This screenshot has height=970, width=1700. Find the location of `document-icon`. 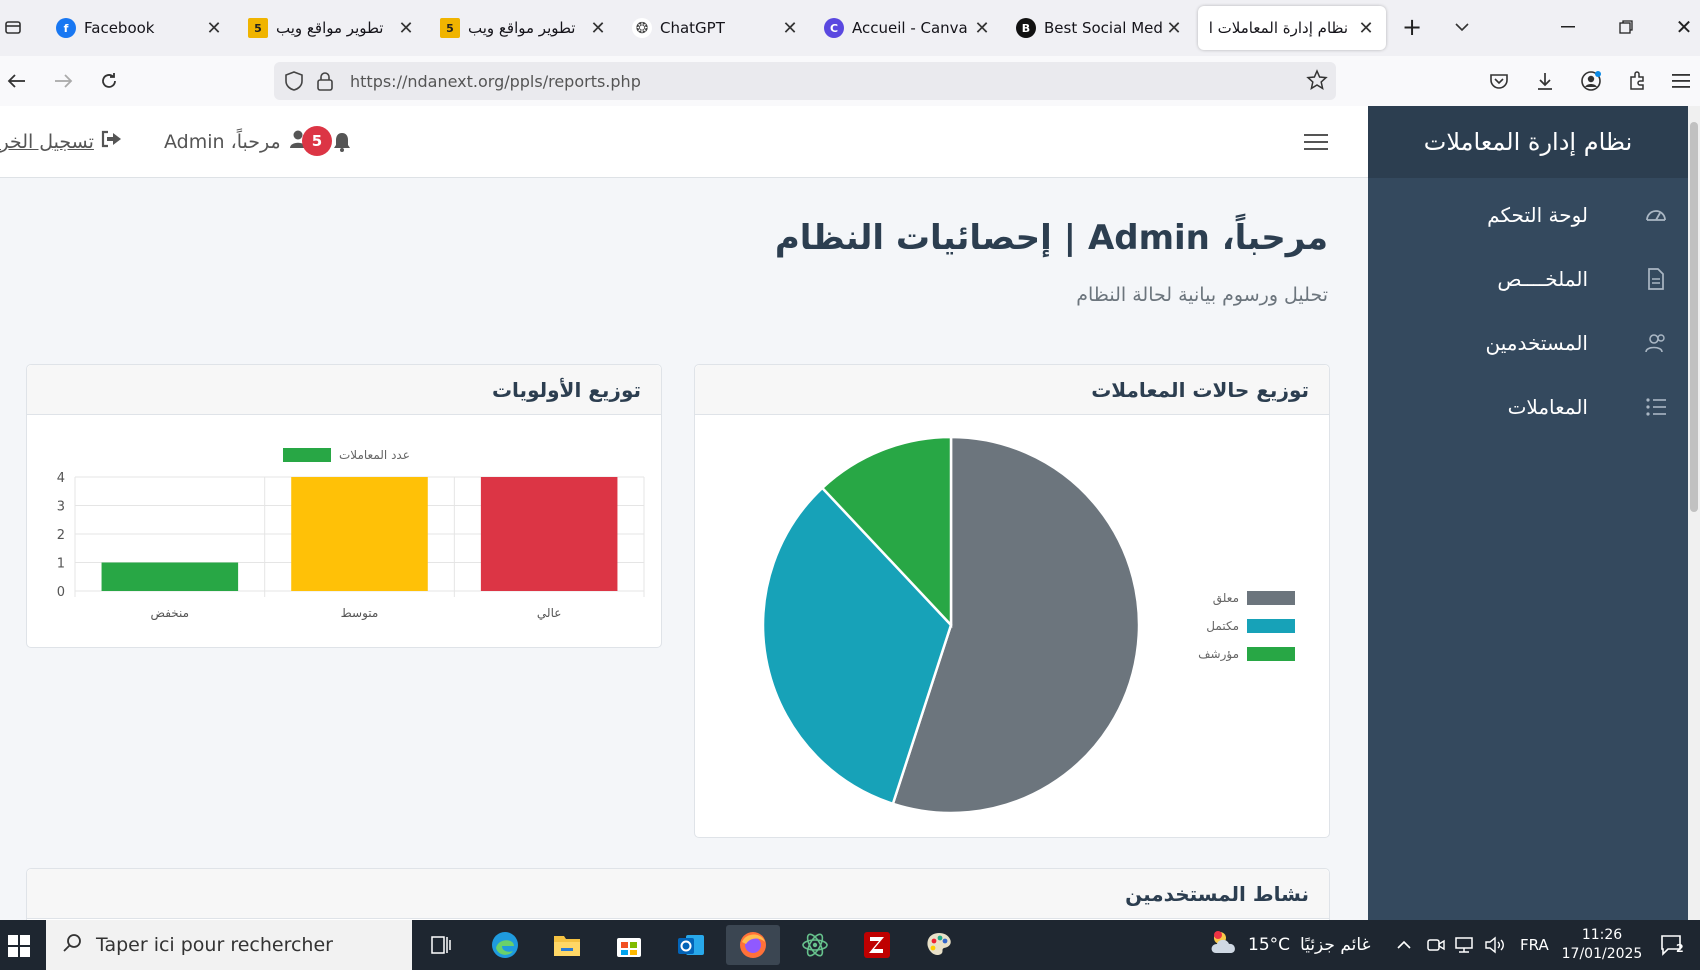

document-icon is located at coordinates (1656, 279).